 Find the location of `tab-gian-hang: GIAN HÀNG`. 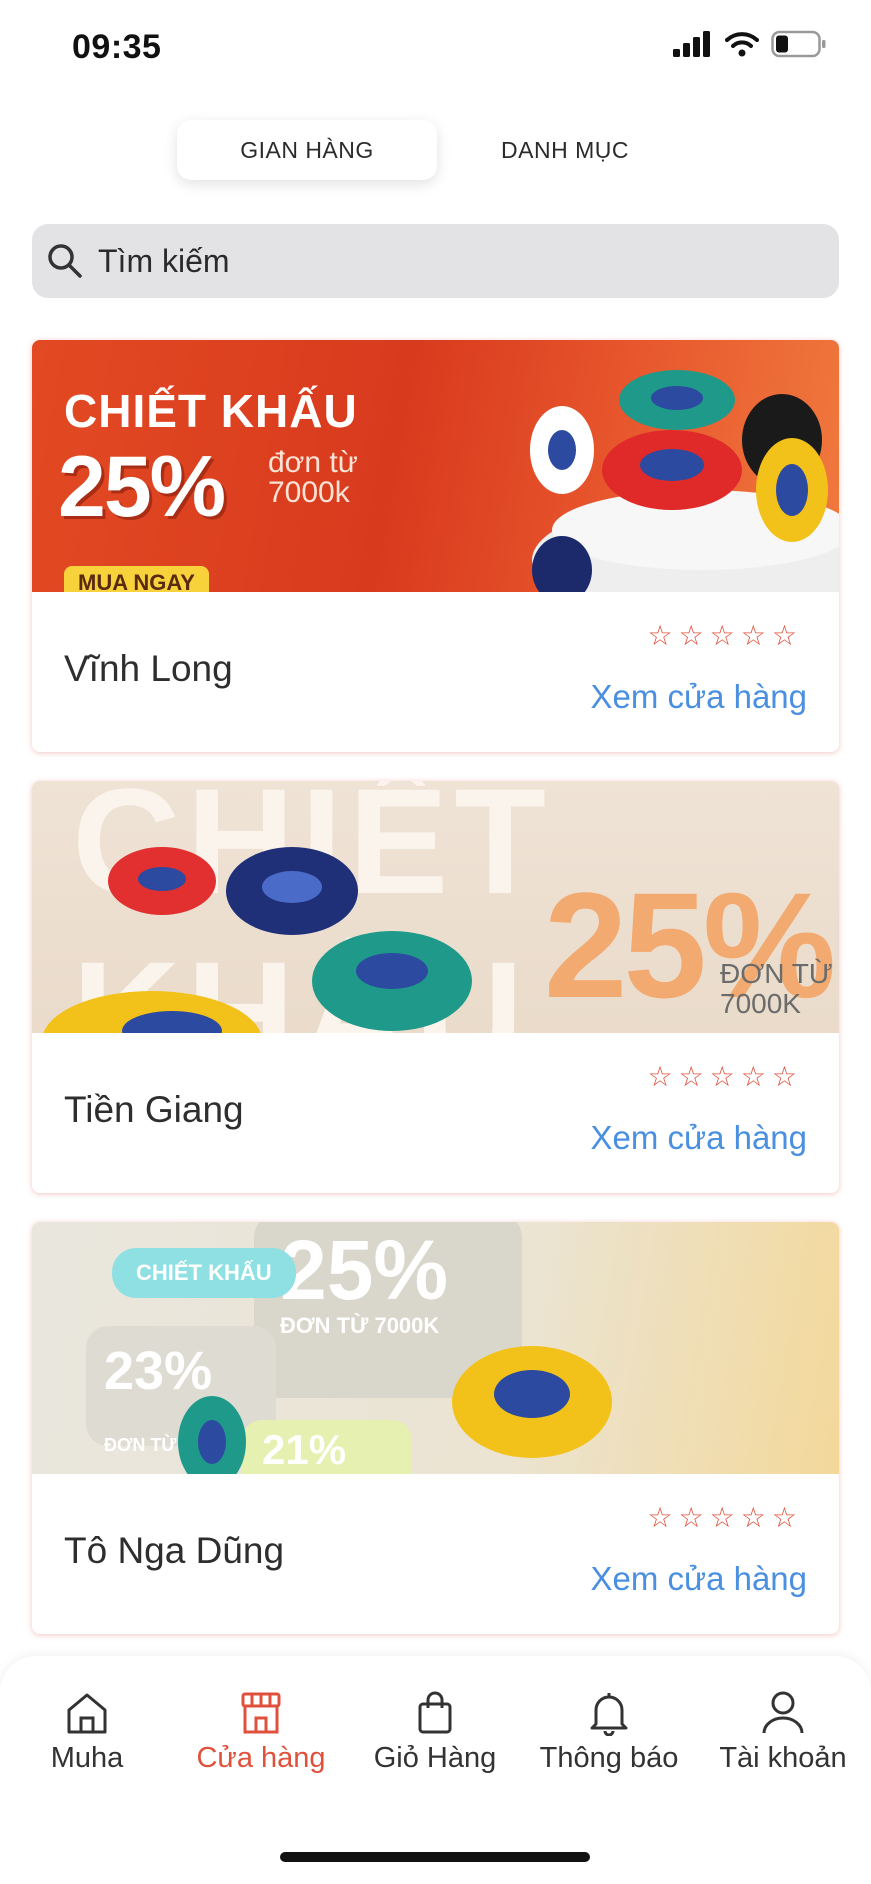

tab-gian-hang: GIAN HÀNG is located at coordinates (307, 150).